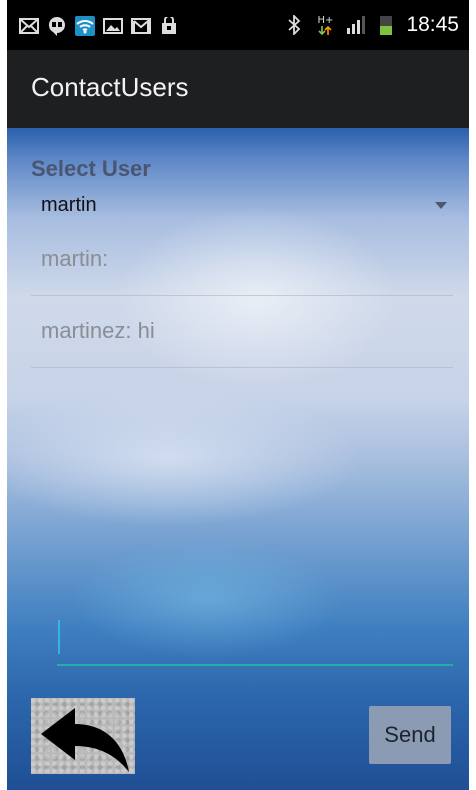  Describe the element at coordinates (294, 25) in the screenshot. I see `bluetooth-icon` at that location.